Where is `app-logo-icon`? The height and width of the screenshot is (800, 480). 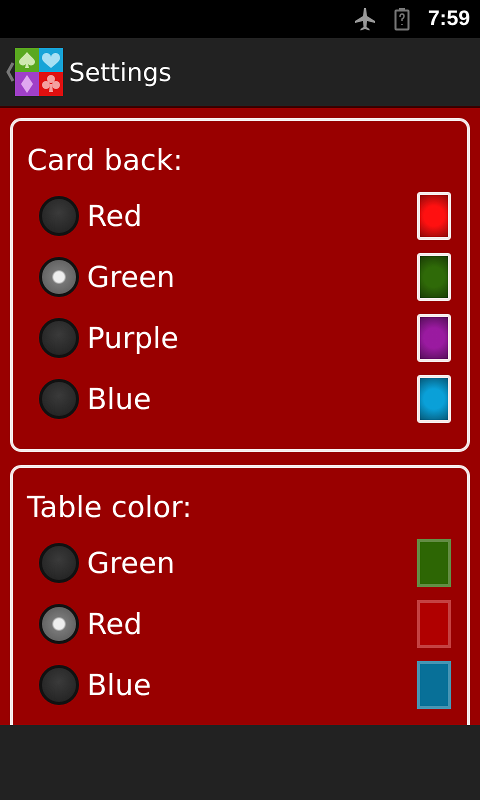 app-logo-icon is located at coordinates (39, 72).